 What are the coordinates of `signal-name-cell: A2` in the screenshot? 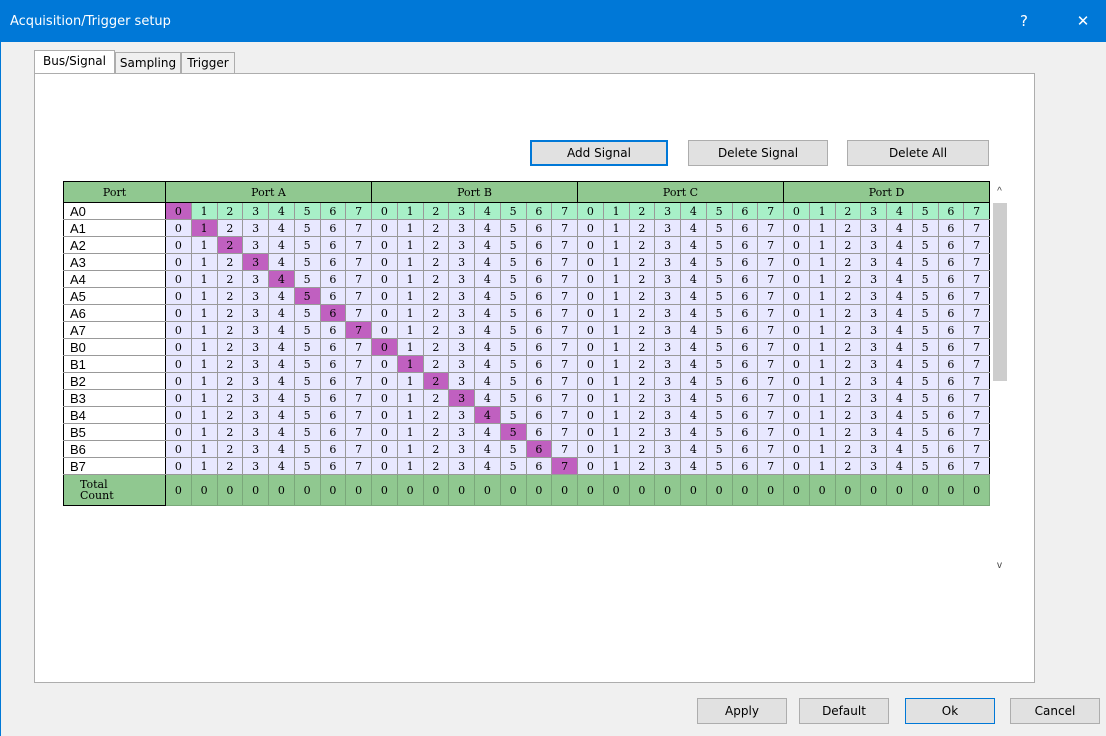 It's located at (114, 245).